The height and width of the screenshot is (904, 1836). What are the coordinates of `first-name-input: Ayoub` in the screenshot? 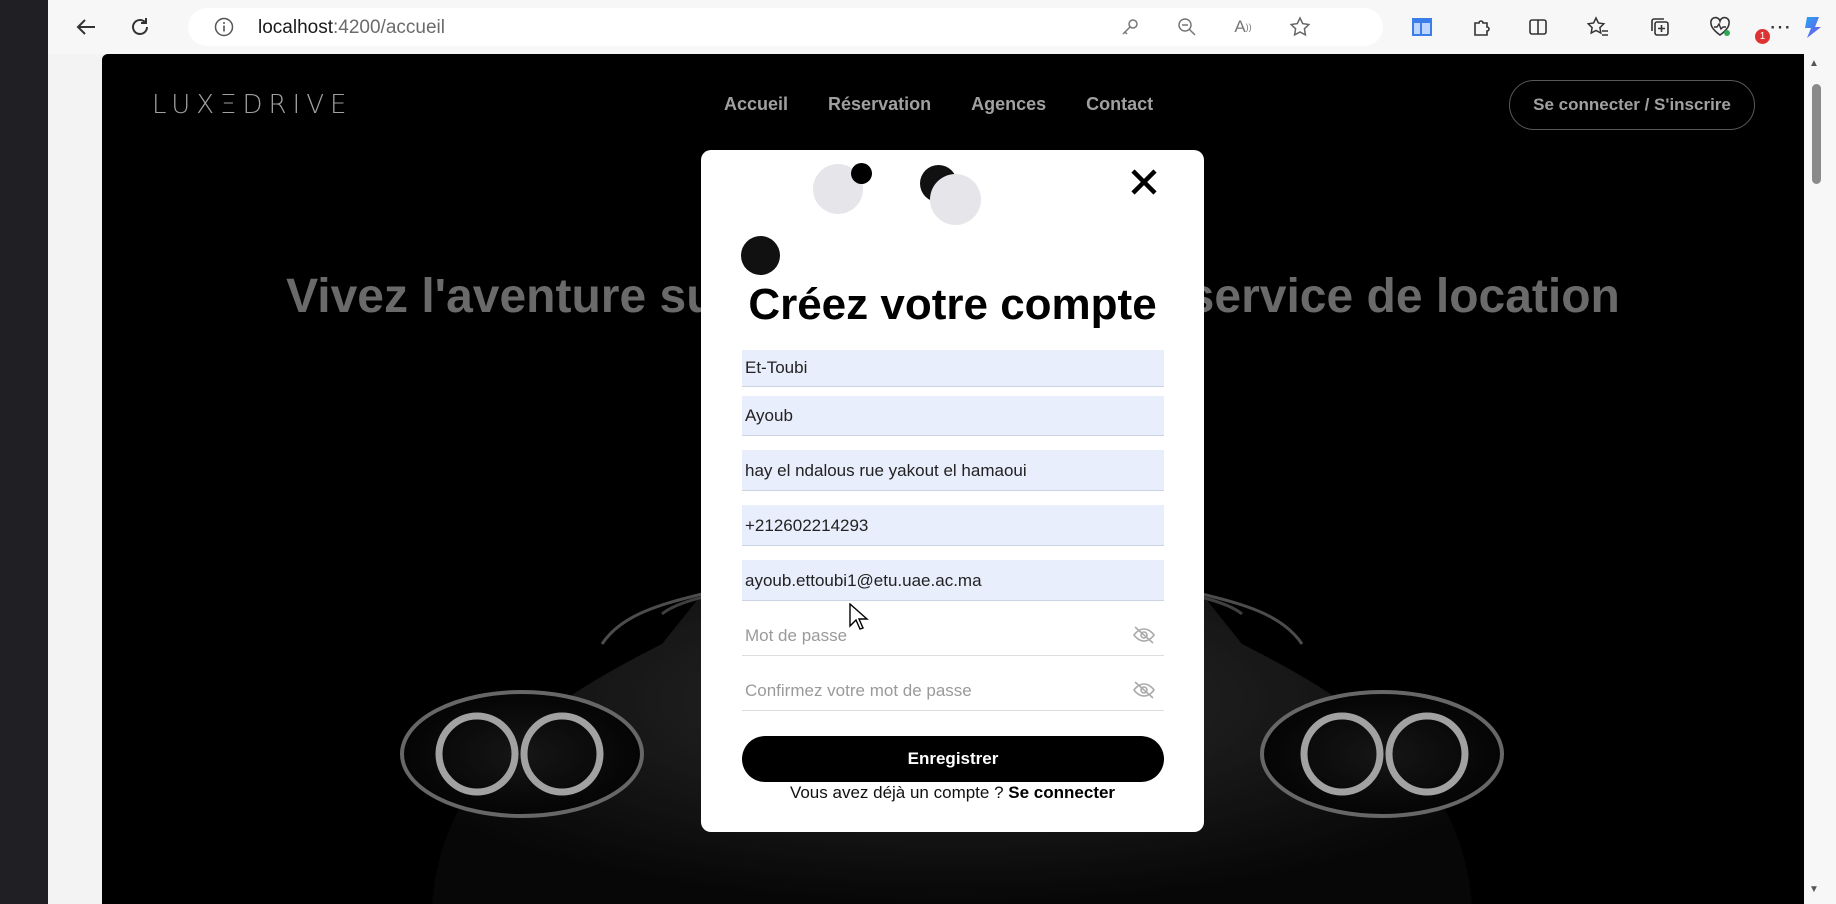 It's located at (953, 416).